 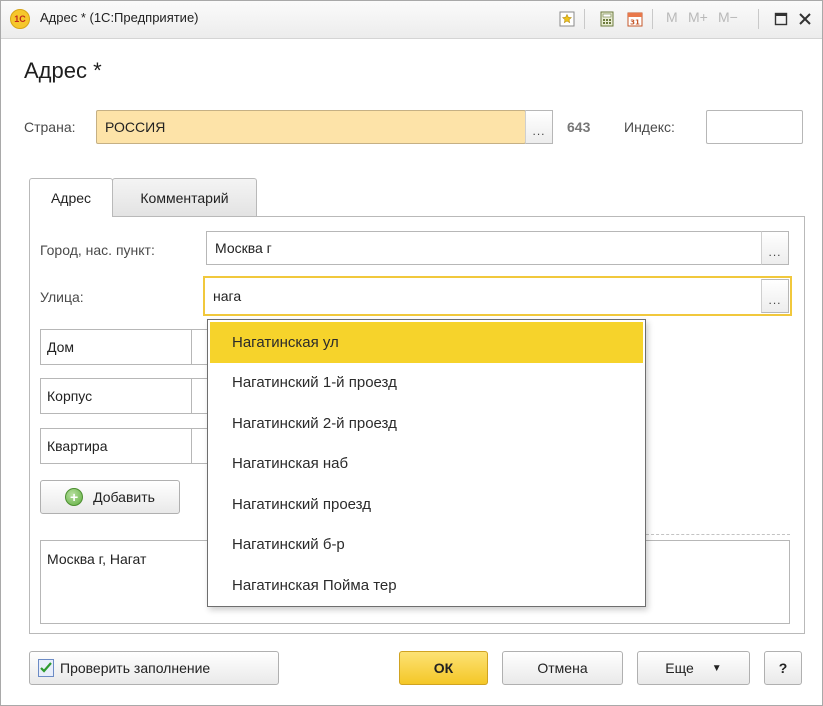 What do you see at coordinates (484, 248) in the screenshot?
I see `city-input: Москва г` at bounding box center [484, 248].